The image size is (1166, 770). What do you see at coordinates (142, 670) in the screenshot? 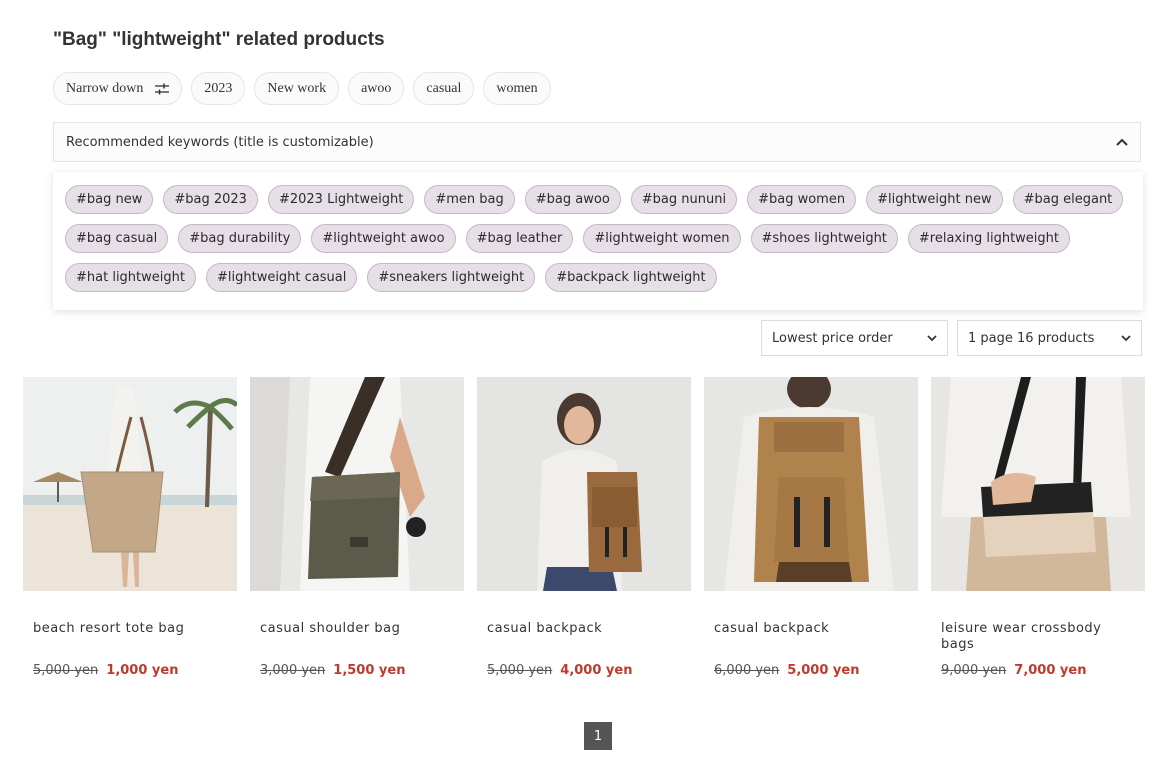
I see `sale-price: 1,000 yen` at bounding box center [142, 670].